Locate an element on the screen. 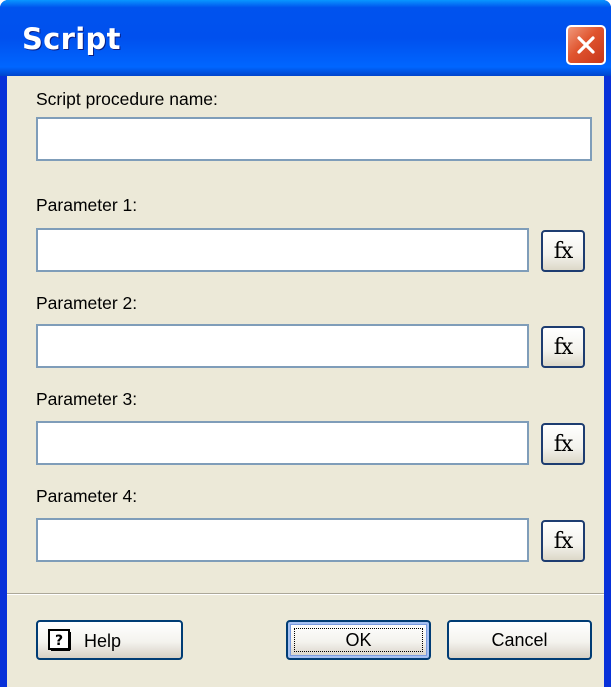 This screenshot has height=687, width=611. title-bar: Script is located at coordinates (305, 38).